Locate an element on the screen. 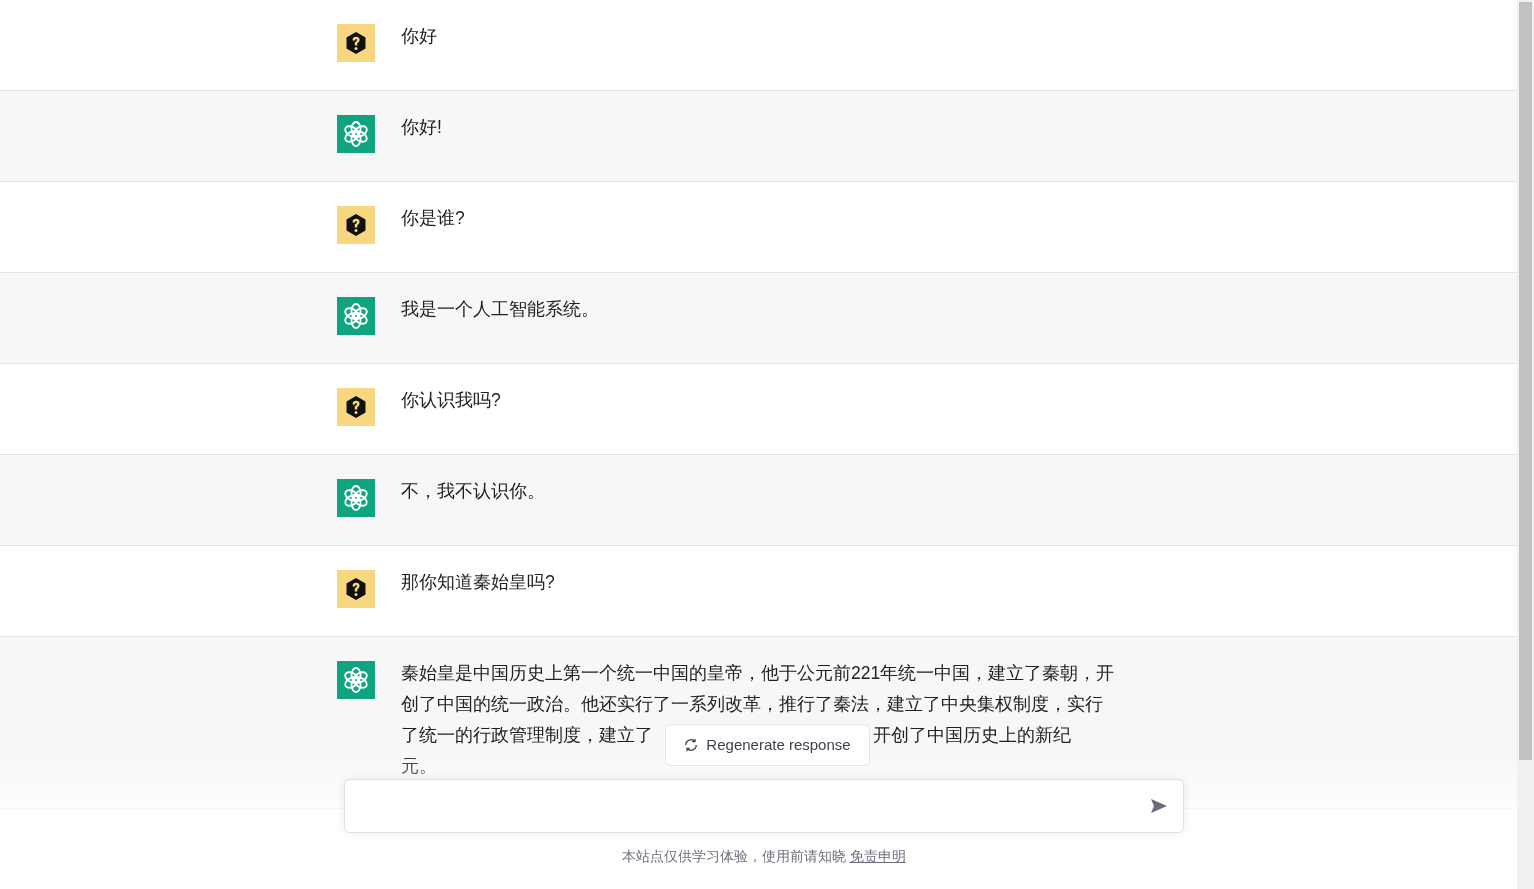 The height and width of the screenshot is (889, 1534). message-input is located at coordinates (763, 806).